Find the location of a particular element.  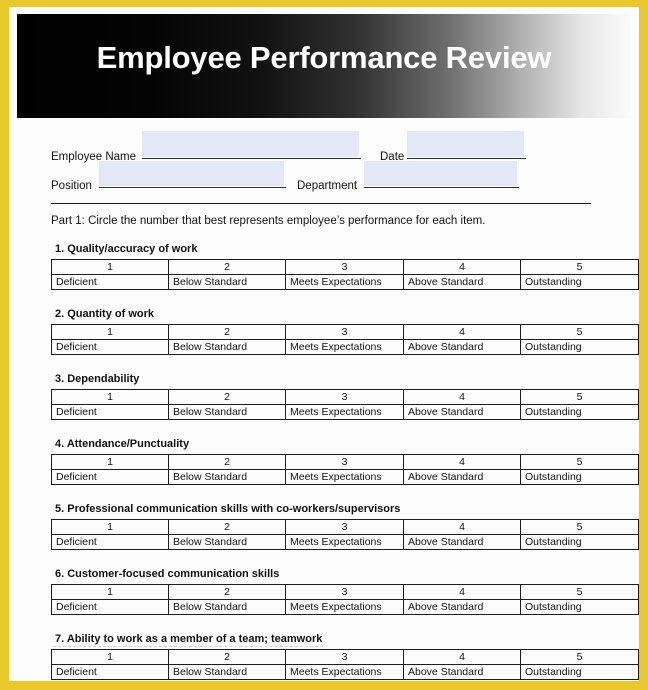

rating-item-title: 2. Quantity of work is located at coordinates (105, 314).